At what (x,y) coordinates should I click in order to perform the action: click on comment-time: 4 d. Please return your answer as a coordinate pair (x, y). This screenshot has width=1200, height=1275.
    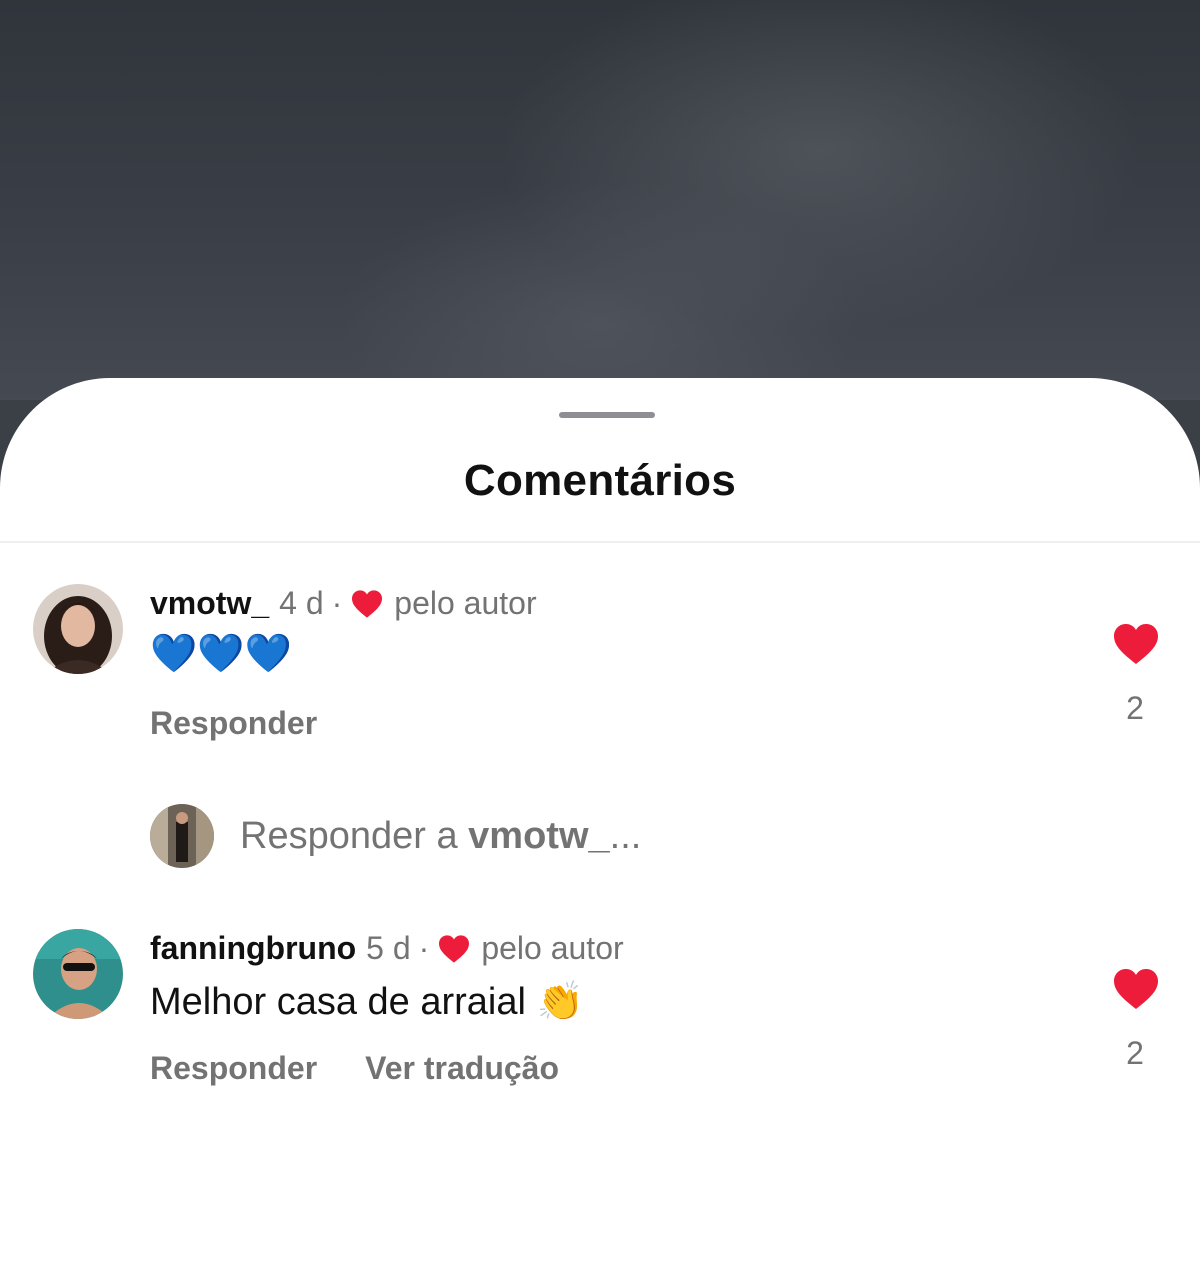
    Looking at the image, I should click on (301, 603).